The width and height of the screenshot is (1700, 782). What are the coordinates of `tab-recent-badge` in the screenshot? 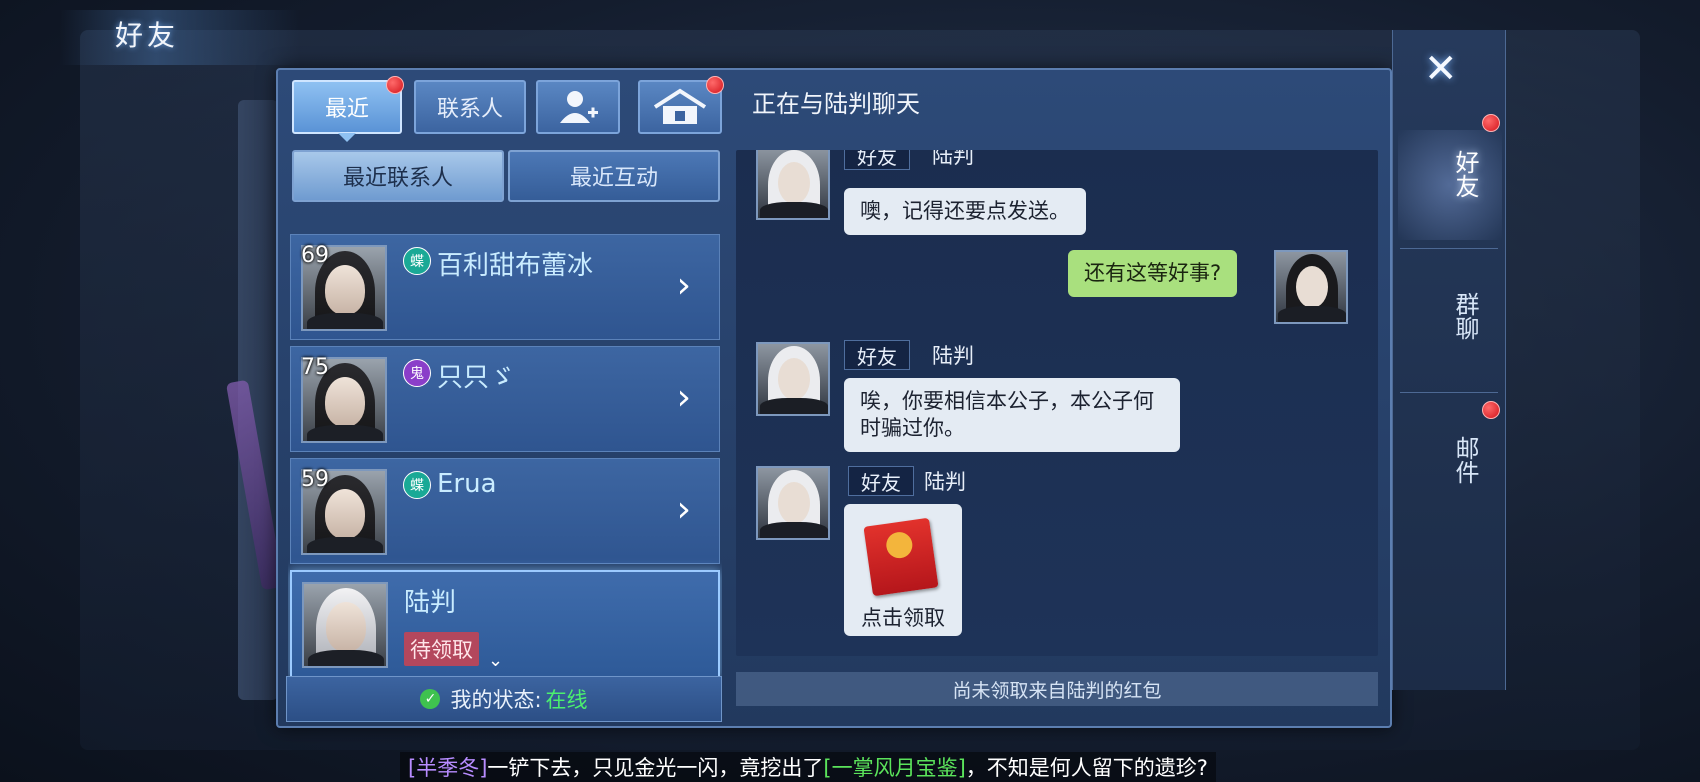 It's located at (395, 85).